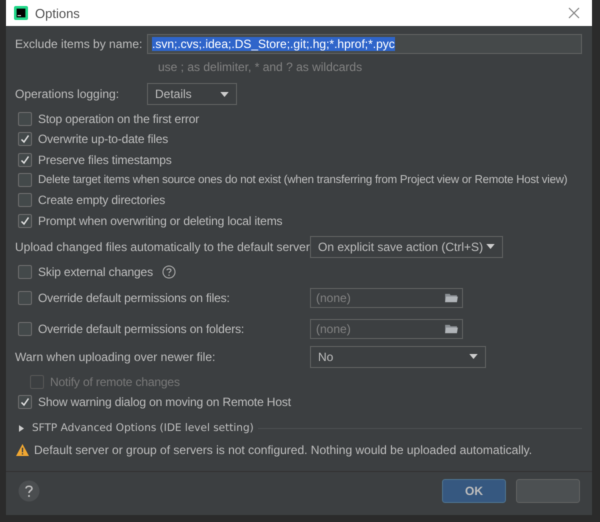  I want to click on field-label: Warn when uploading over newer file:, so click(115, 357).